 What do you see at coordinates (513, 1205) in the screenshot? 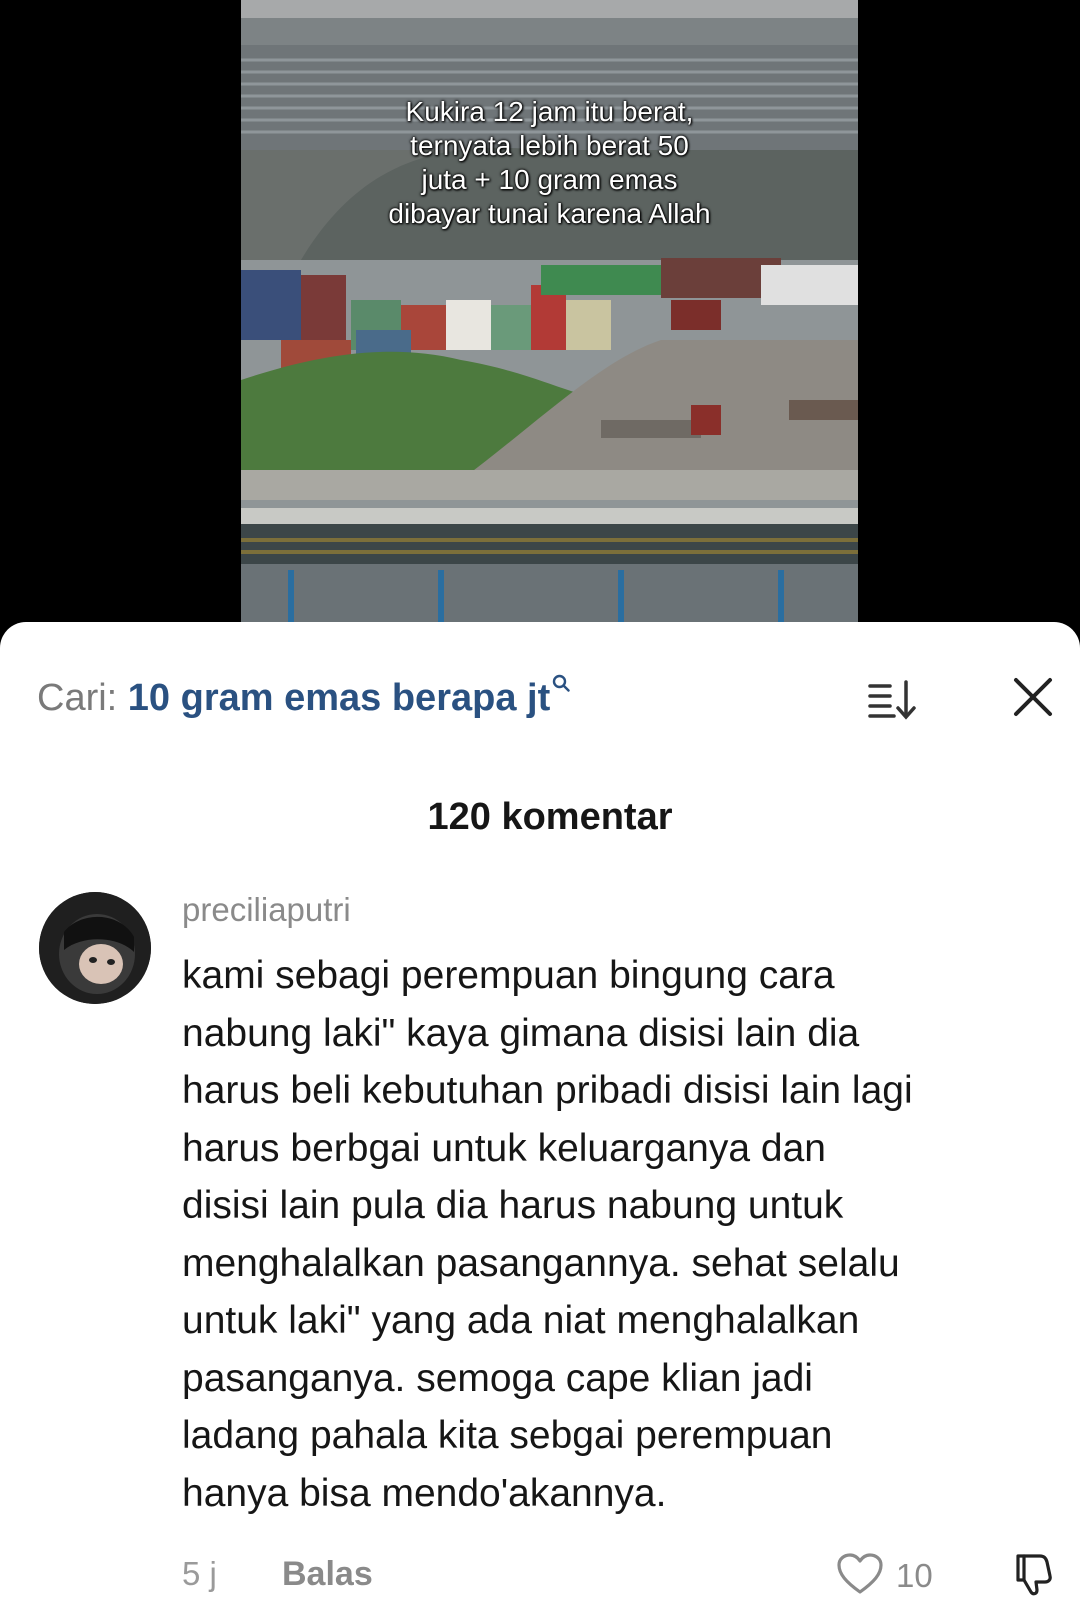
I see `comment-line: disisi lain pula dia harus nabung untuk` at bounding box center [513, 1205].